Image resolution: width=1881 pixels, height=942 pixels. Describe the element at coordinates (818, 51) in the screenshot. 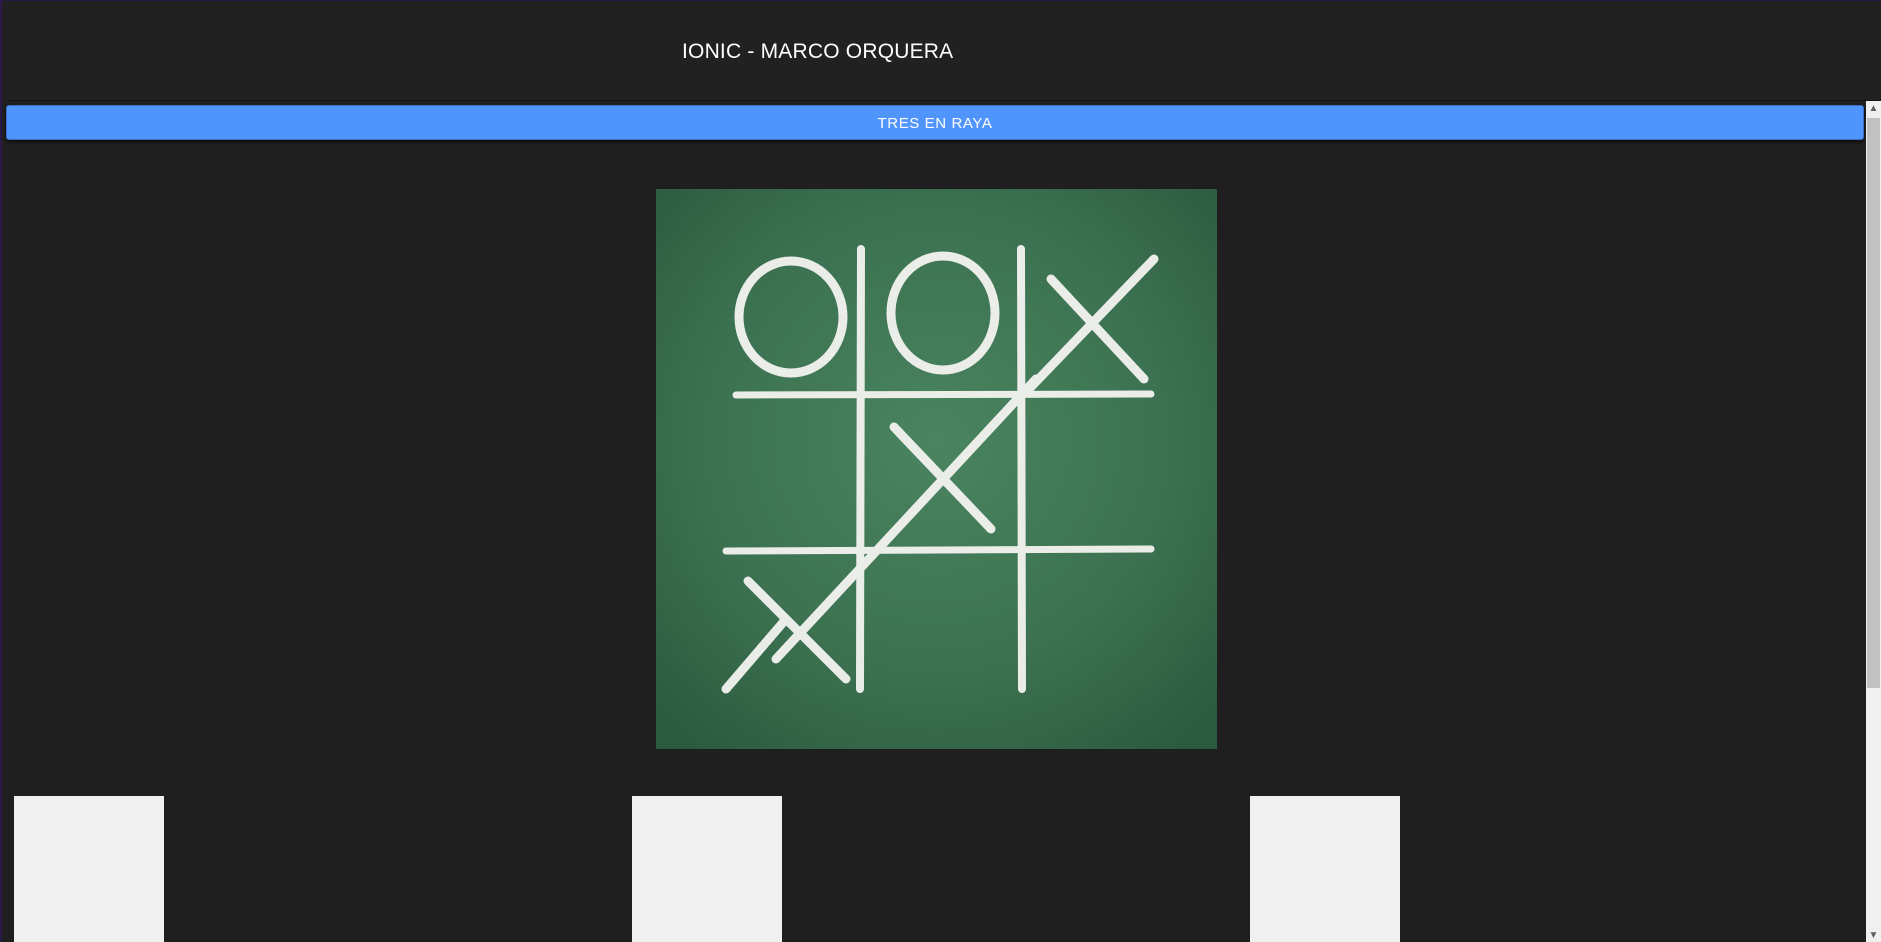

I see `page-title: IONIC - MARCO ORQUERA` at that location.